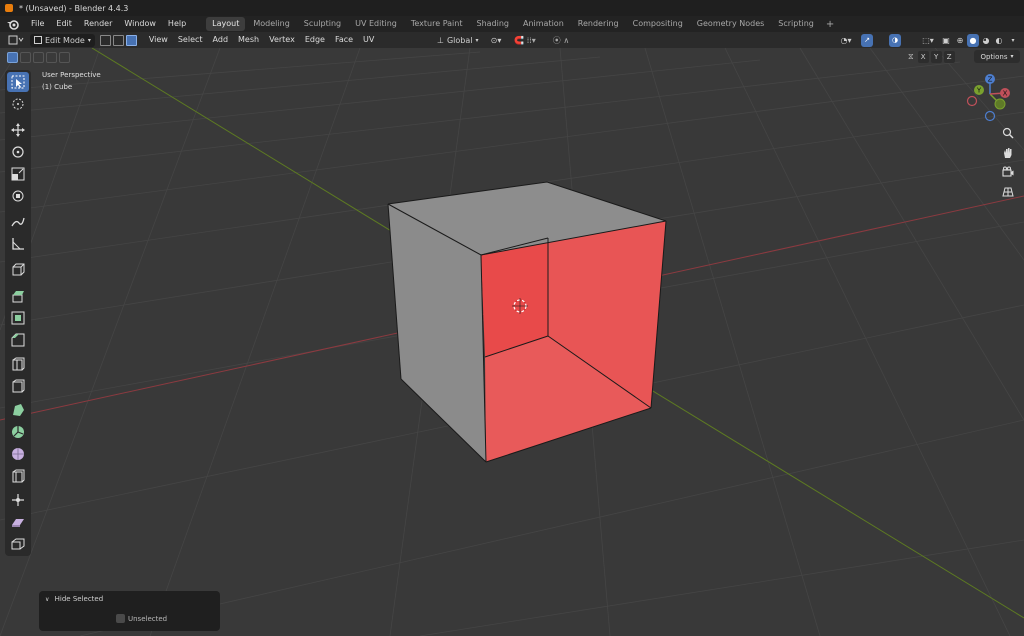 The image size is (1024, 636). What do you see at coordinates (525, 40) in the screenshot?
I see `snapping-group: 🧲 ⁞⁞▾` at bounding box center [525, 40].